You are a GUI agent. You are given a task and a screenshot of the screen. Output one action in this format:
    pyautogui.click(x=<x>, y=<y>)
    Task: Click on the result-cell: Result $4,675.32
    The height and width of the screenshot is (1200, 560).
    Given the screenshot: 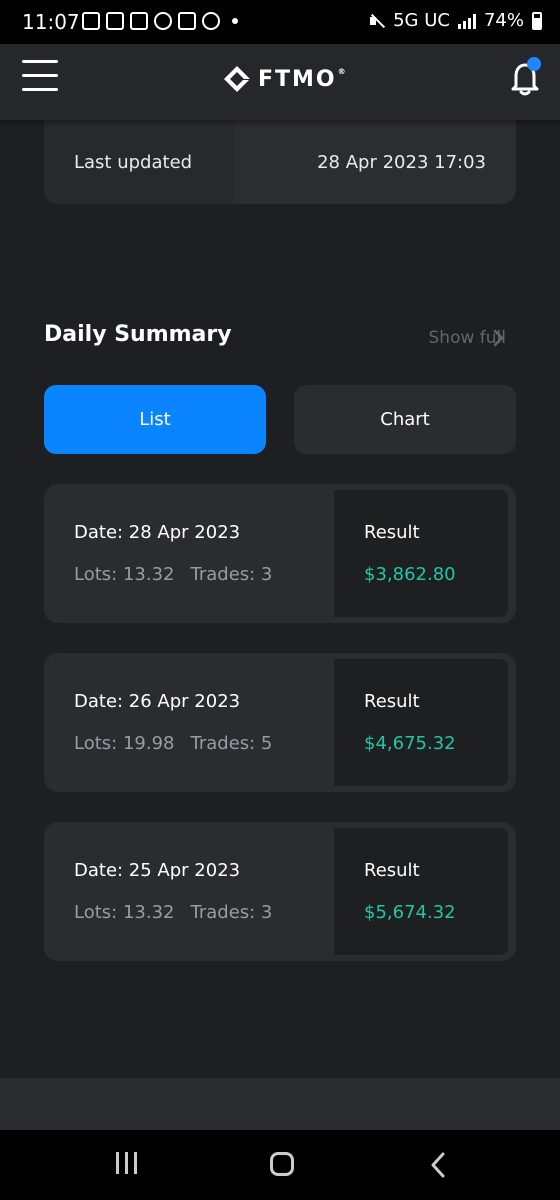 What is the action you would take?
    pyautogui.click(x=421, y=722)
    